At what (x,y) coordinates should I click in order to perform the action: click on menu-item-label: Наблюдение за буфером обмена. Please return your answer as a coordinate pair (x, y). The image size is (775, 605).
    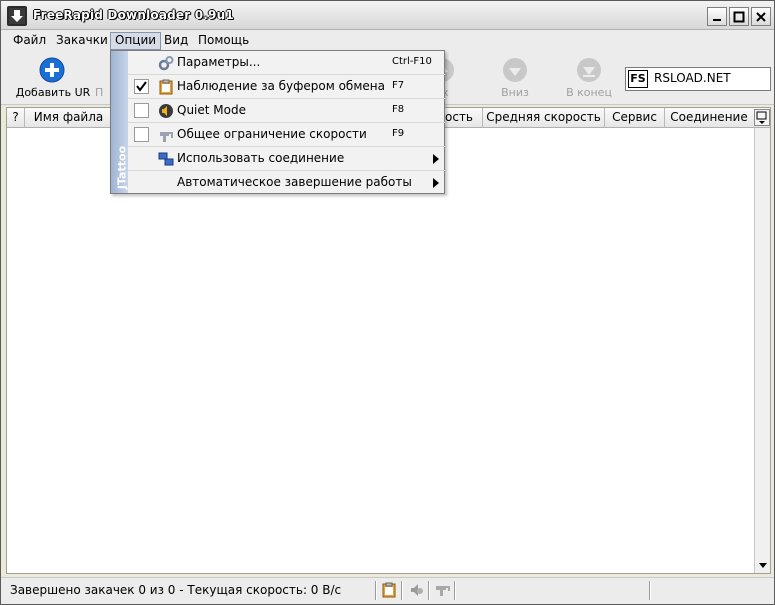
    Looking at the image, I should click on (281, 86).